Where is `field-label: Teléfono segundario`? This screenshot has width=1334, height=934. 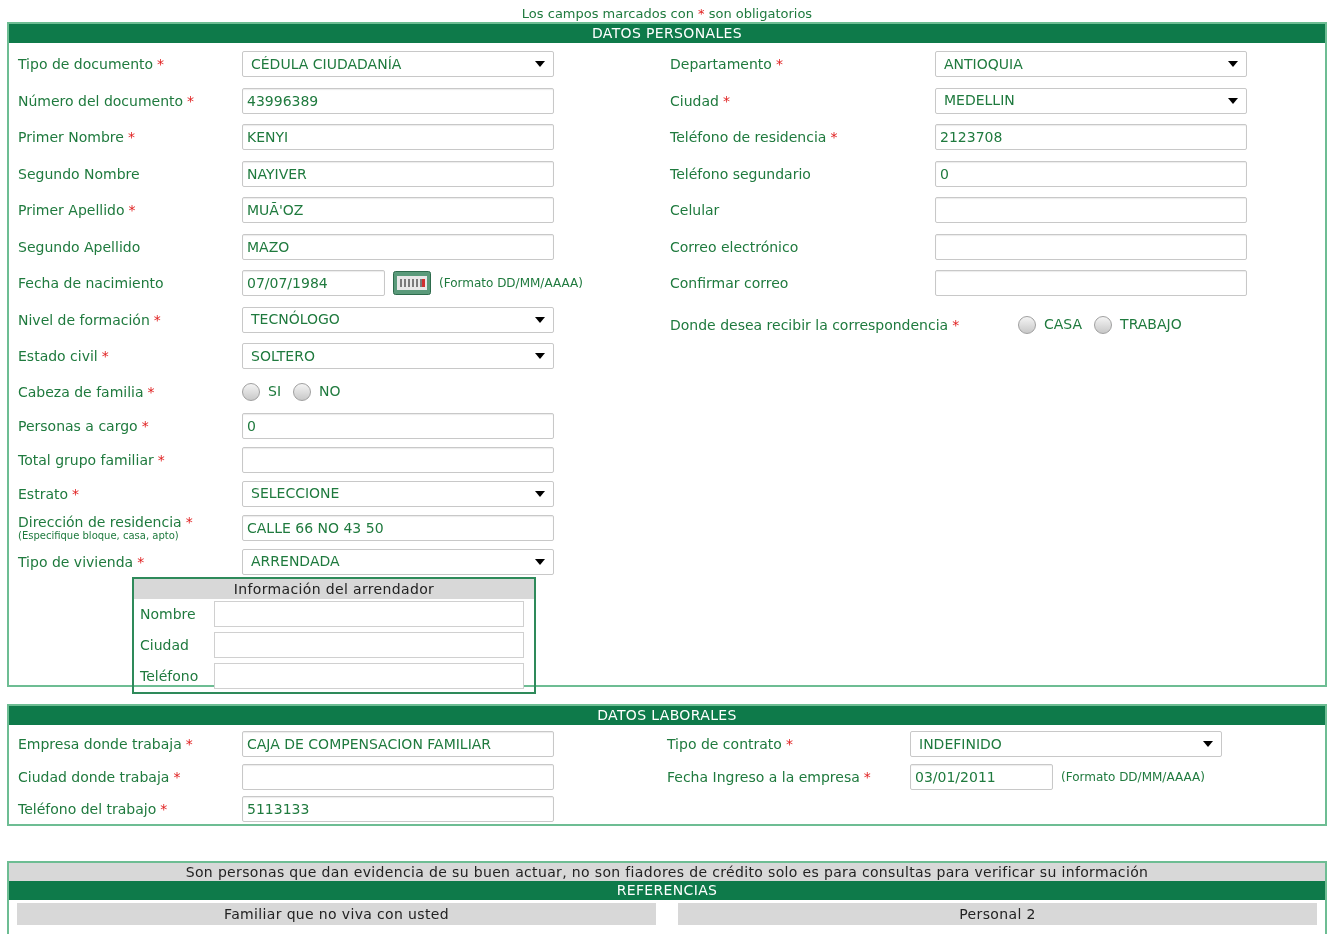 field-label: Teléfono segundario is located at coordinates (741, 173).